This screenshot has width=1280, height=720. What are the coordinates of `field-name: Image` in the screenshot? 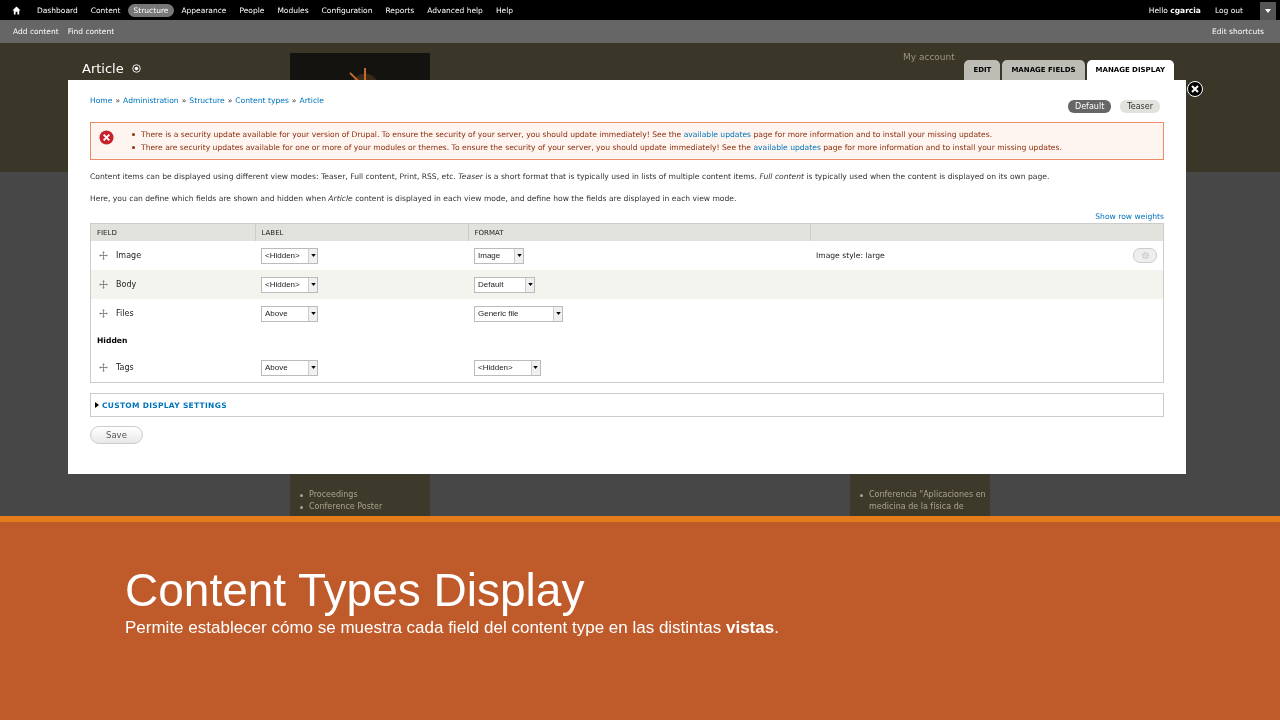 It's located at (129, 255).